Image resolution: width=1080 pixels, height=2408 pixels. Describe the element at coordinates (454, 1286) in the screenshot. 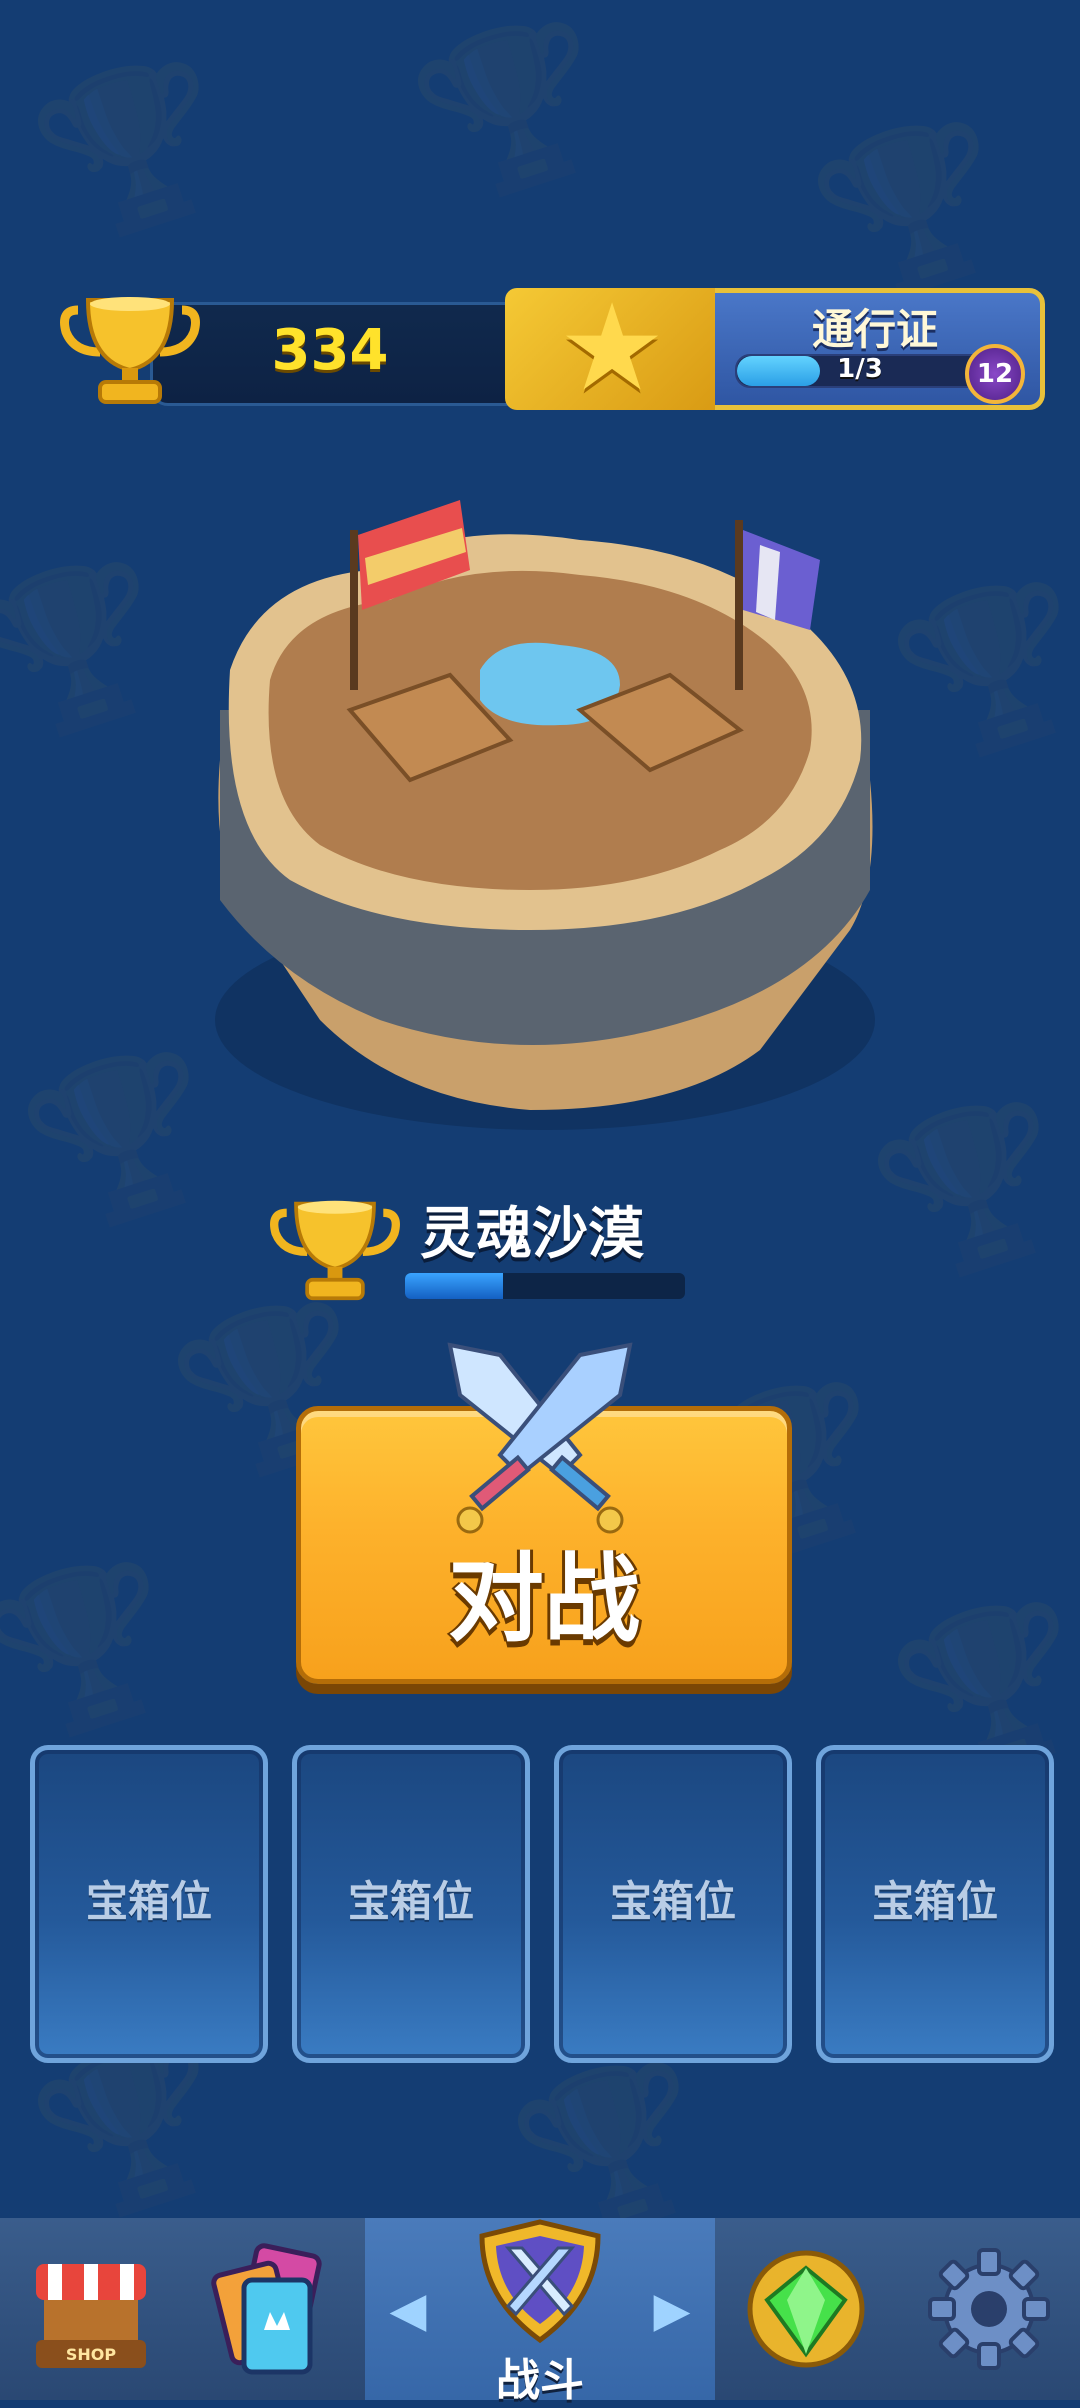

I see `arena-progress-fill` at that location.